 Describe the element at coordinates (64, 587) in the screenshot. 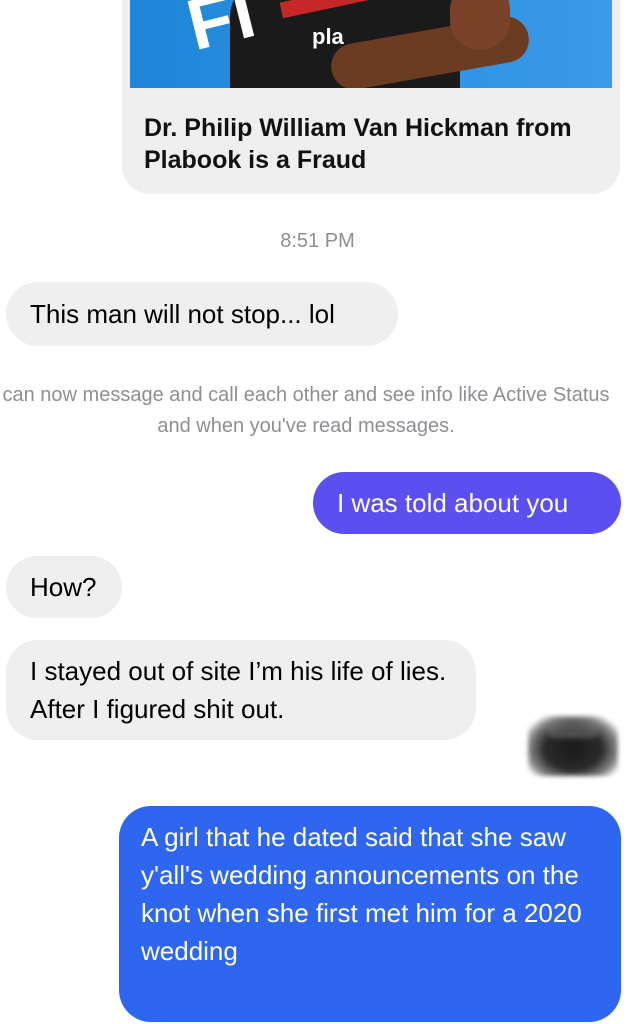

I see `incoming-message-bubble: How?` at that location.